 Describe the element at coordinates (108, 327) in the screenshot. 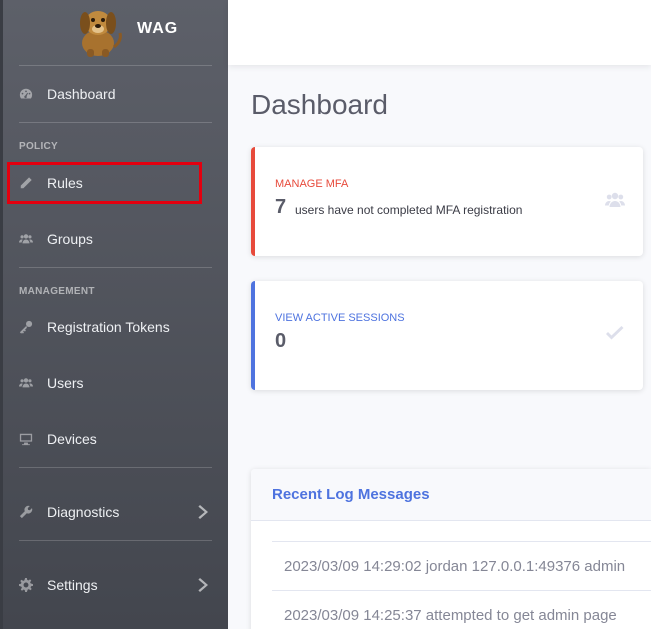

I see `sidebar-item-label: Registration Tokens` at that location.